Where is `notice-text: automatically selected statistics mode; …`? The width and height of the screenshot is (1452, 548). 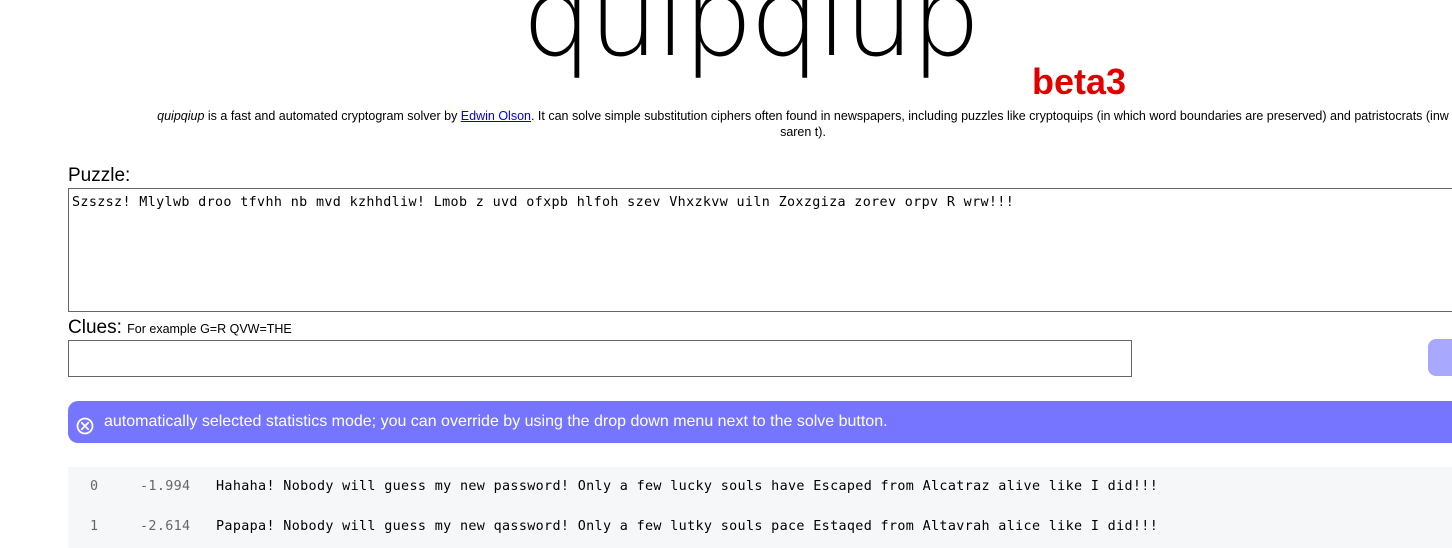 notice-text: automatically selected statistics mode; … is located at coordinates (496, 421).